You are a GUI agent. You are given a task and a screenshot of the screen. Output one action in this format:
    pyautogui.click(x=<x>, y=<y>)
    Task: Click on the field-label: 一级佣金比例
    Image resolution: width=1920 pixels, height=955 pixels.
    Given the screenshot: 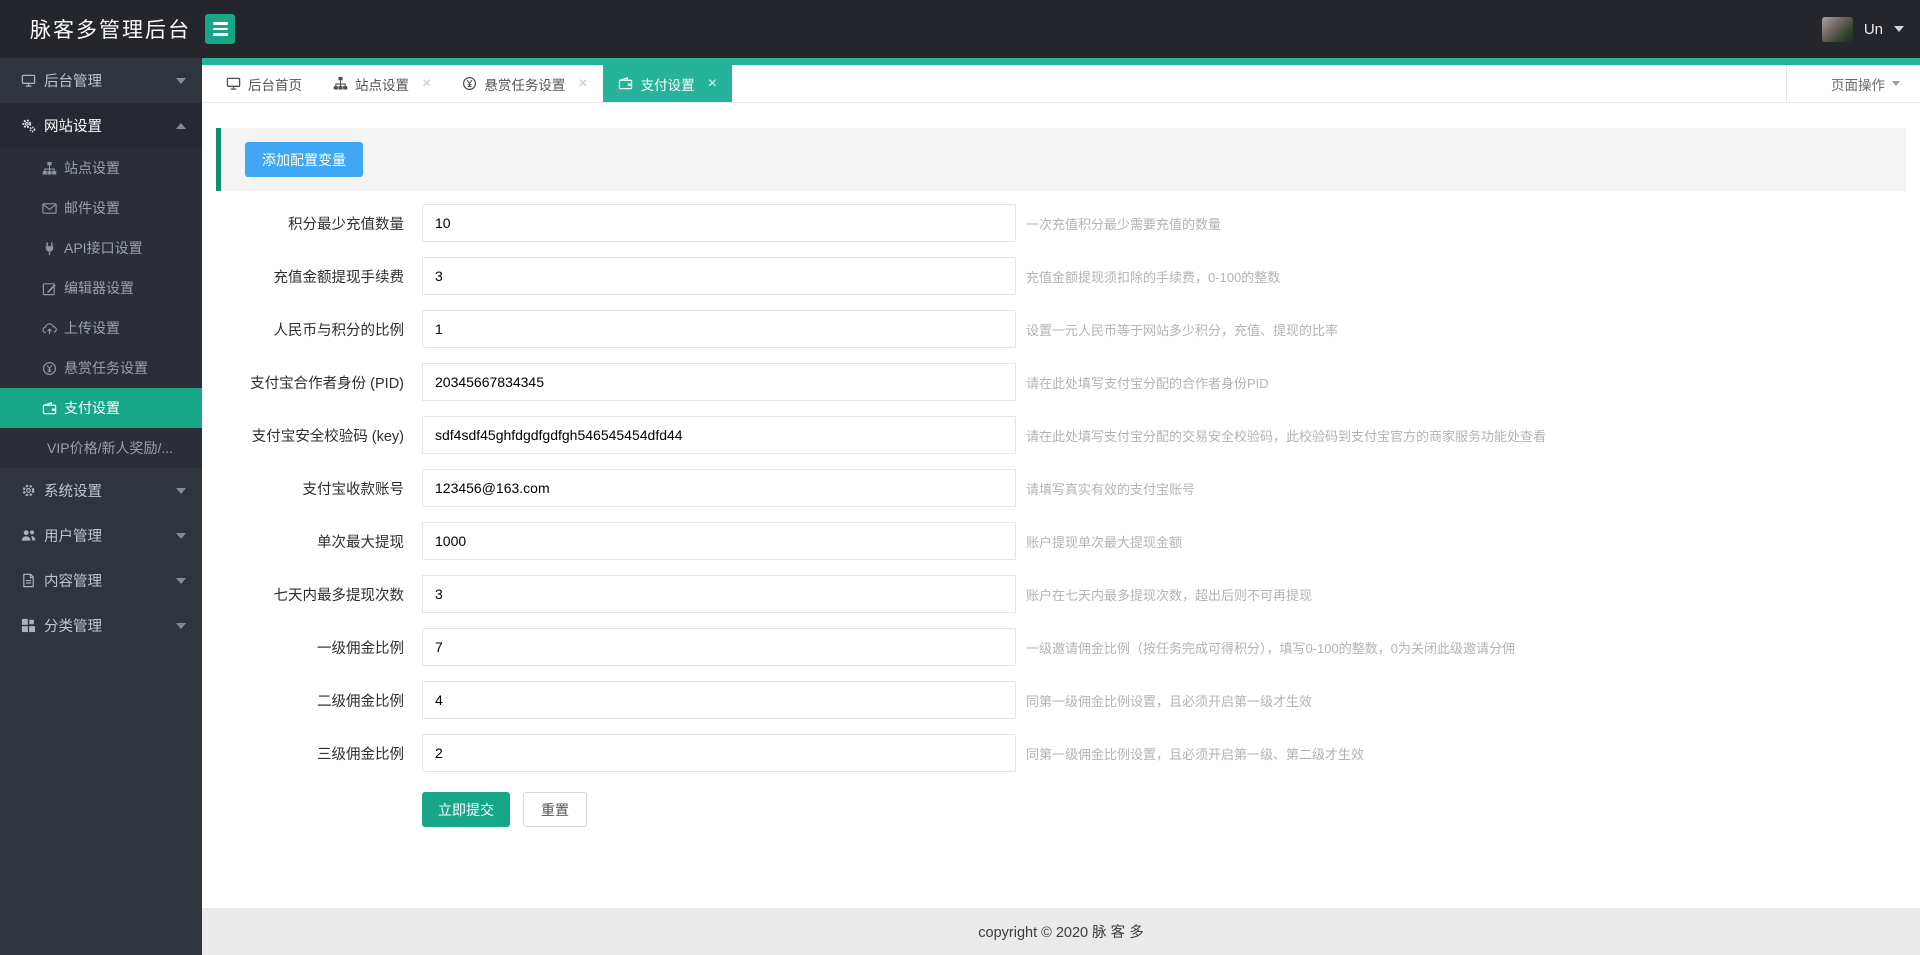 What is the action you would take?
    pyautogui.click(x=360, y=648)
    